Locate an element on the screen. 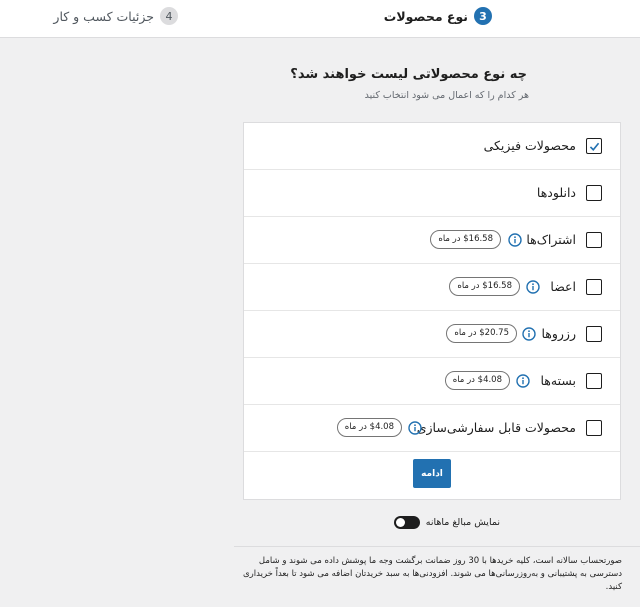  product-type-label: اعضا is located at coordinates (563, 286).